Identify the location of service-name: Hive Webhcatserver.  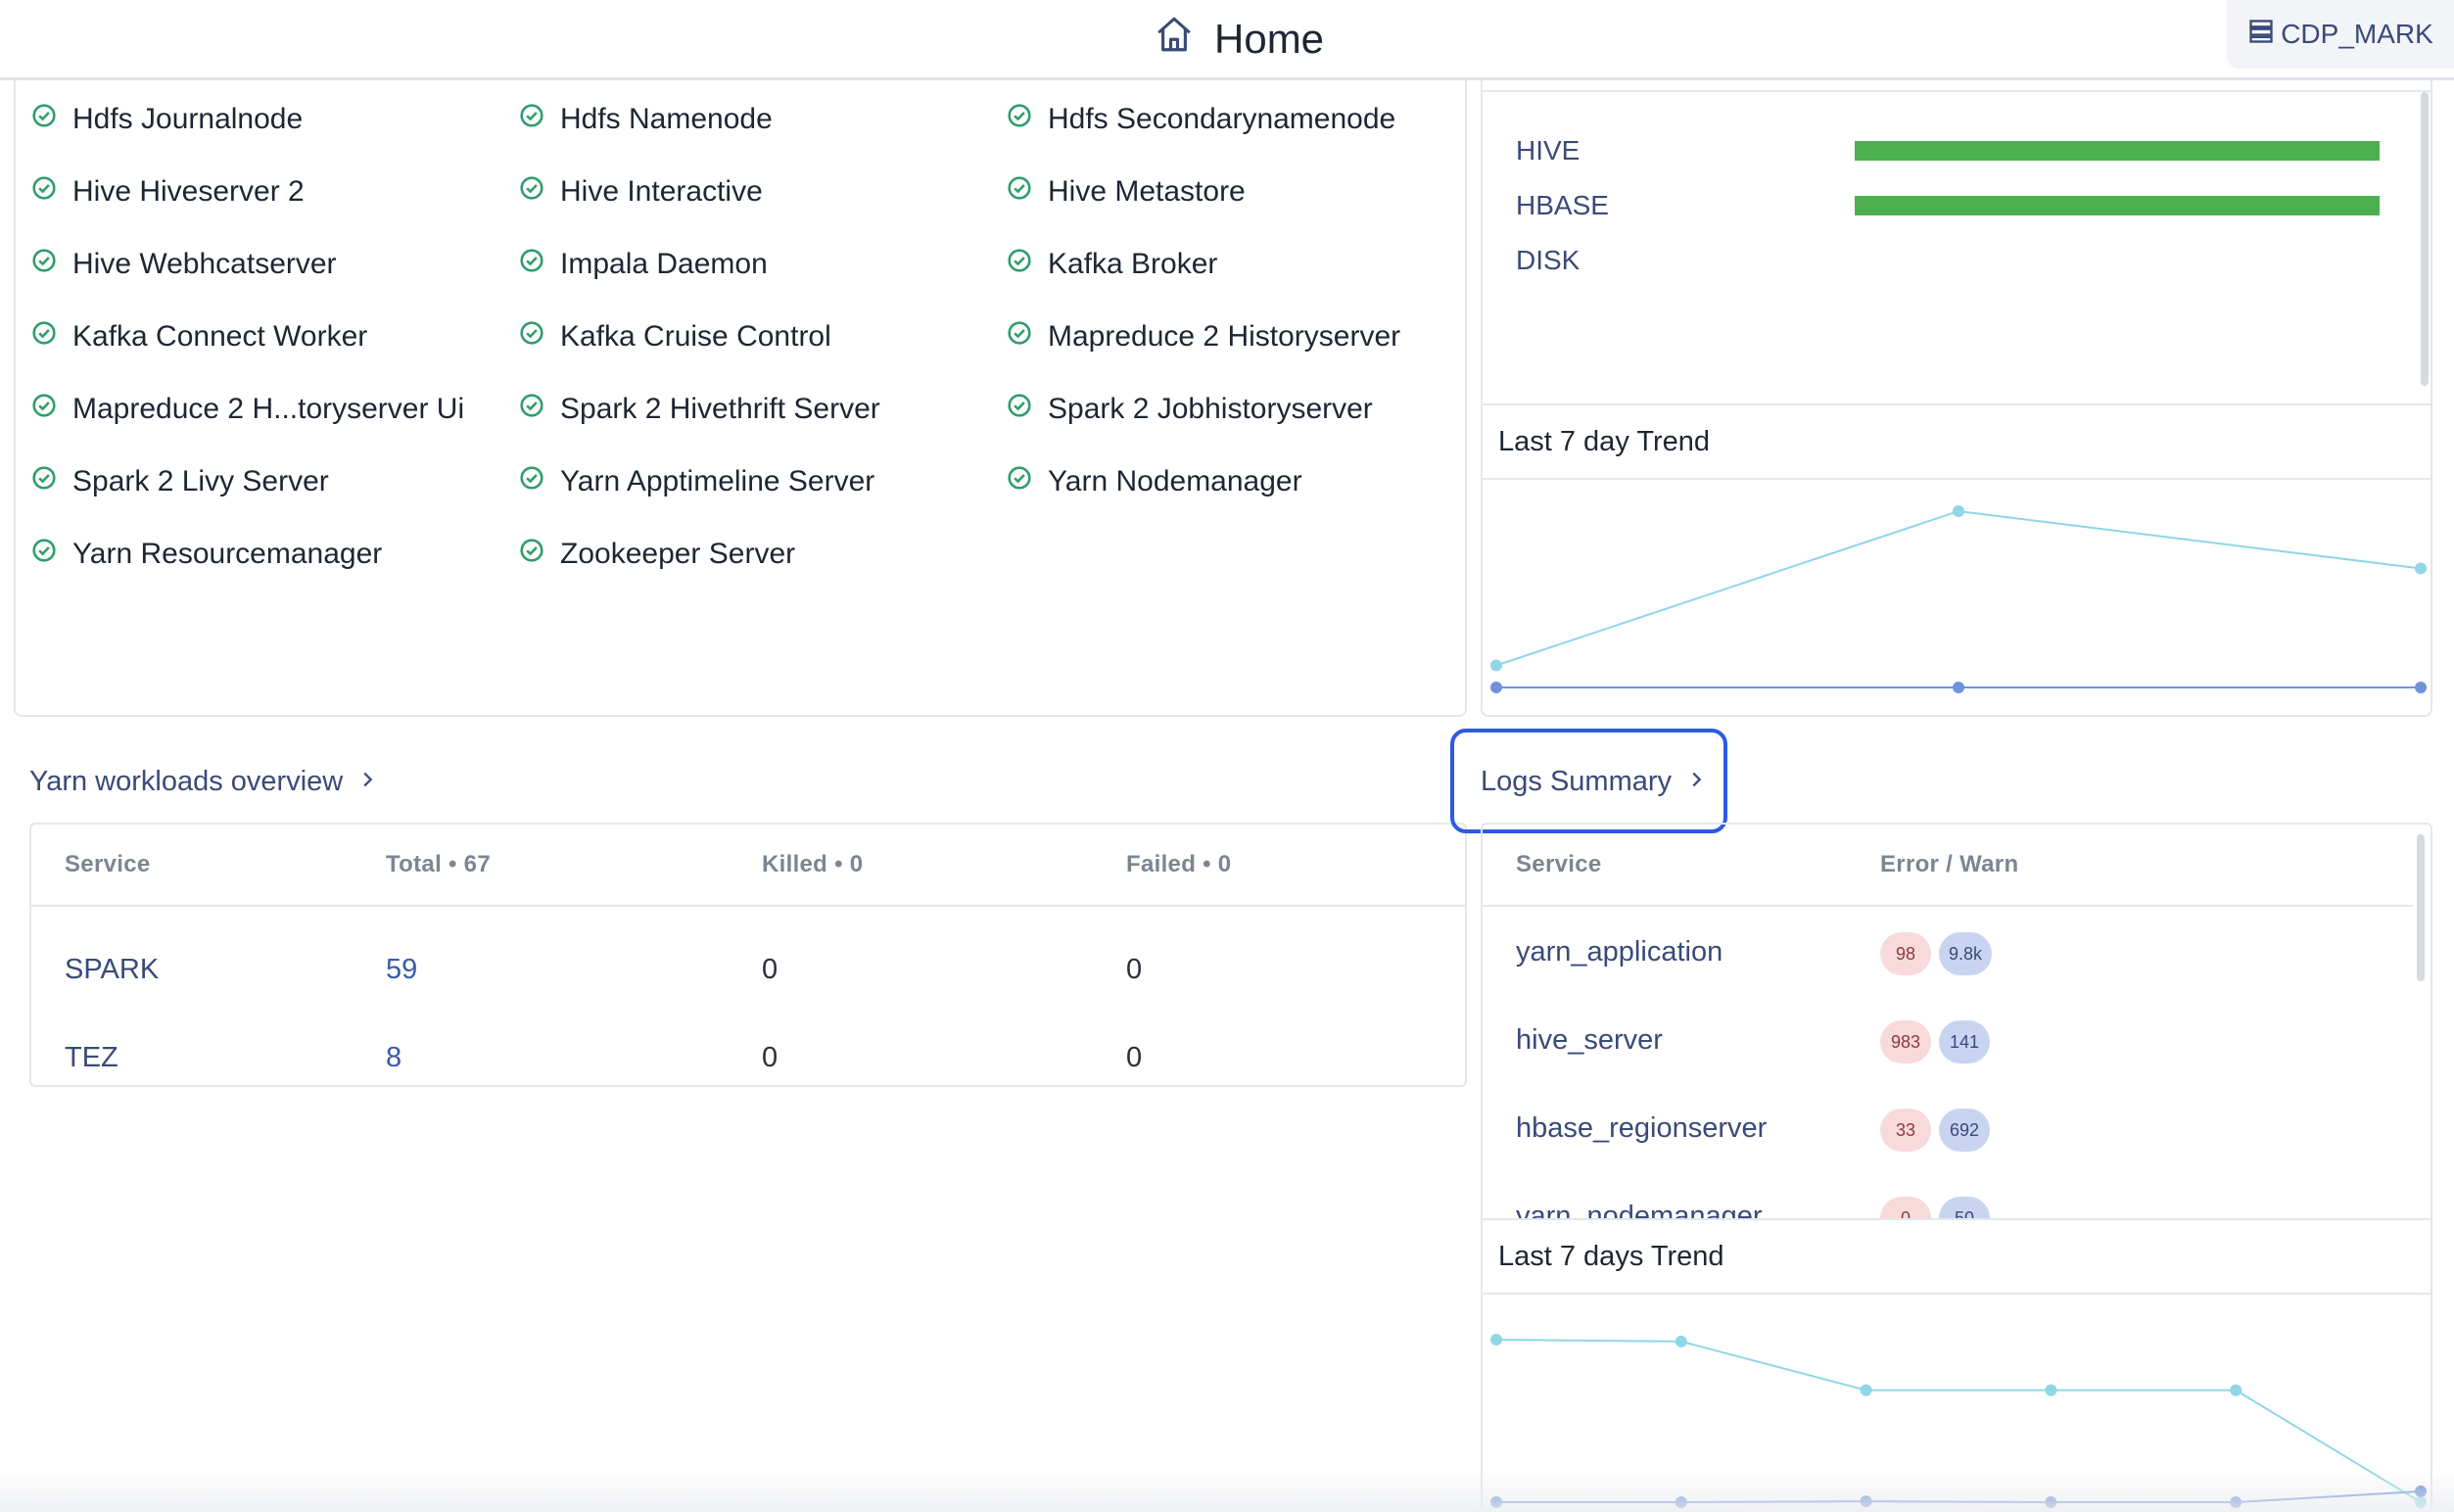
(205, 264).